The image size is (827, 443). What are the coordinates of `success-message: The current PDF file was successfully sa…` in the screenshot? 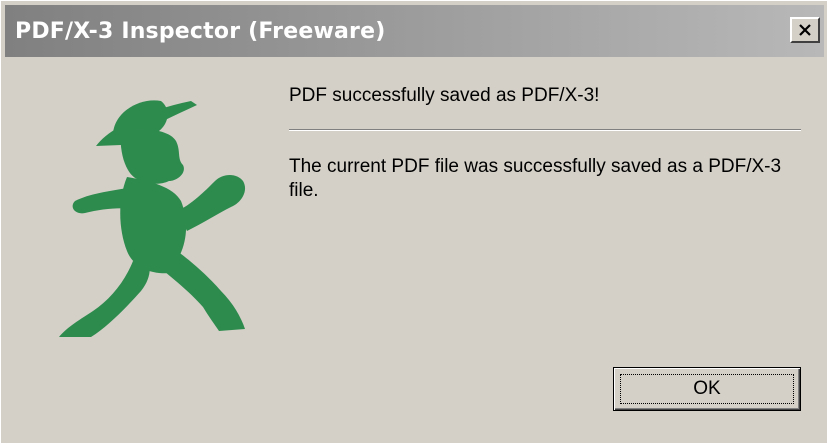 It's located at (535, 178).